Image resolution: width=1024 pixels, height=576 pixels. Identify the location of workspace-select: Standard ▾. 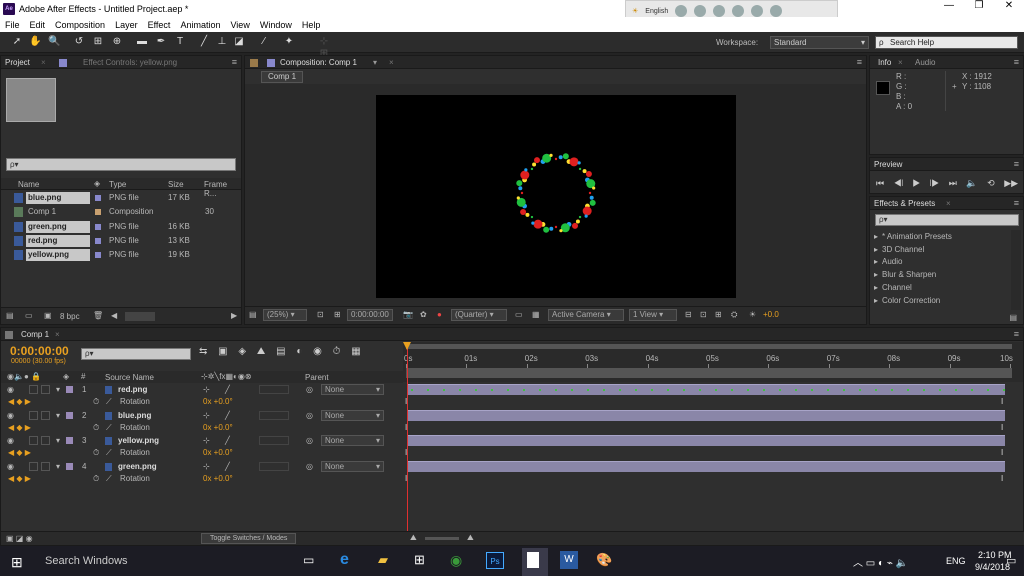
(819, 42).